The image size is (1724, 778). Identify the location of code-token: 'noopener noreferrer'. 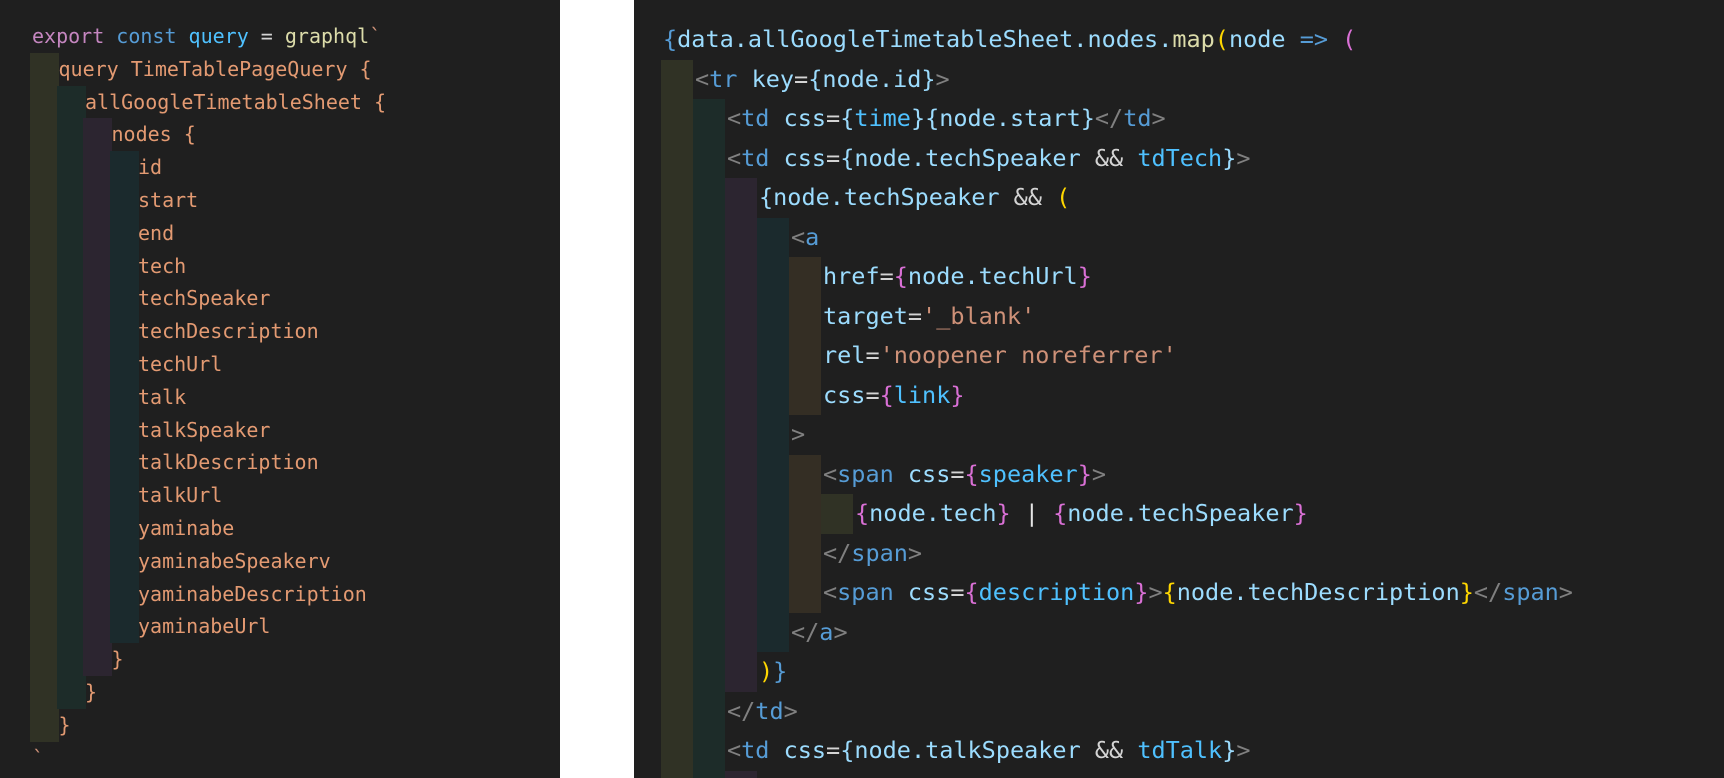
(1028, 355).